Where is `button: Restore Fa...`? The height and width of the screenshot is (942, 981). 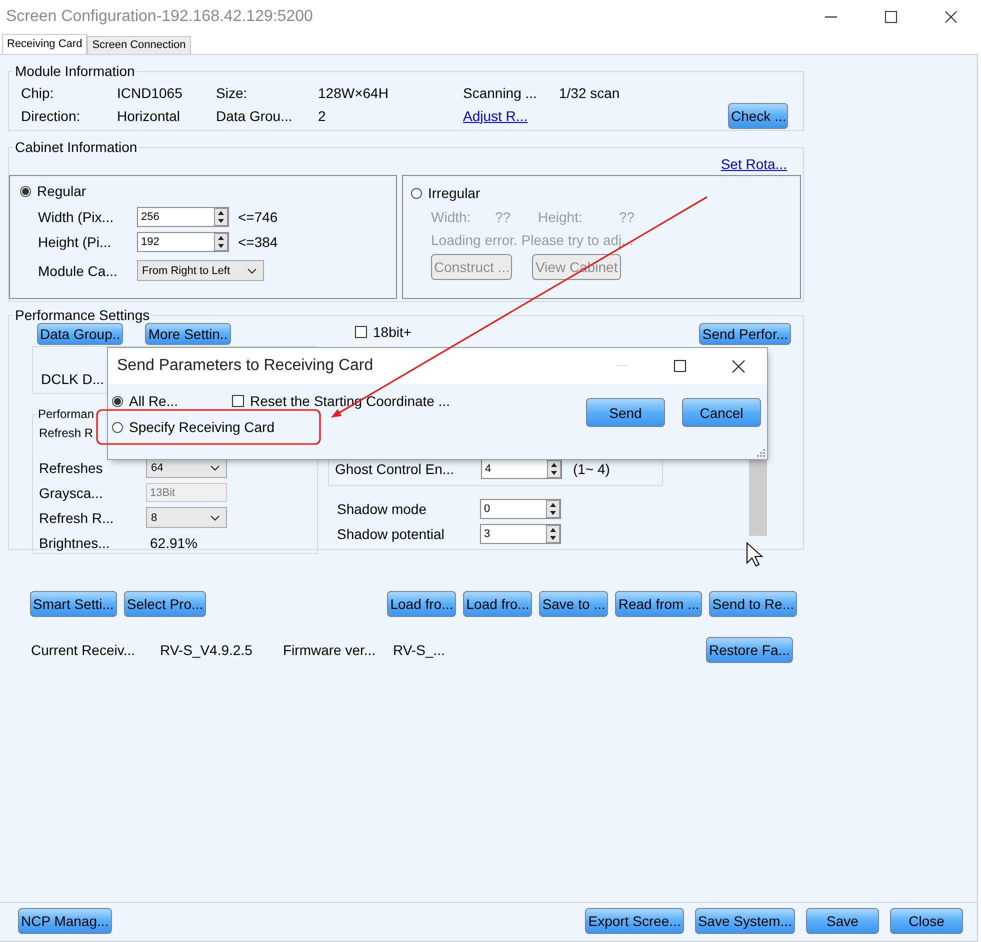 button: Restore Fa... is located at coordinates (749, 650).